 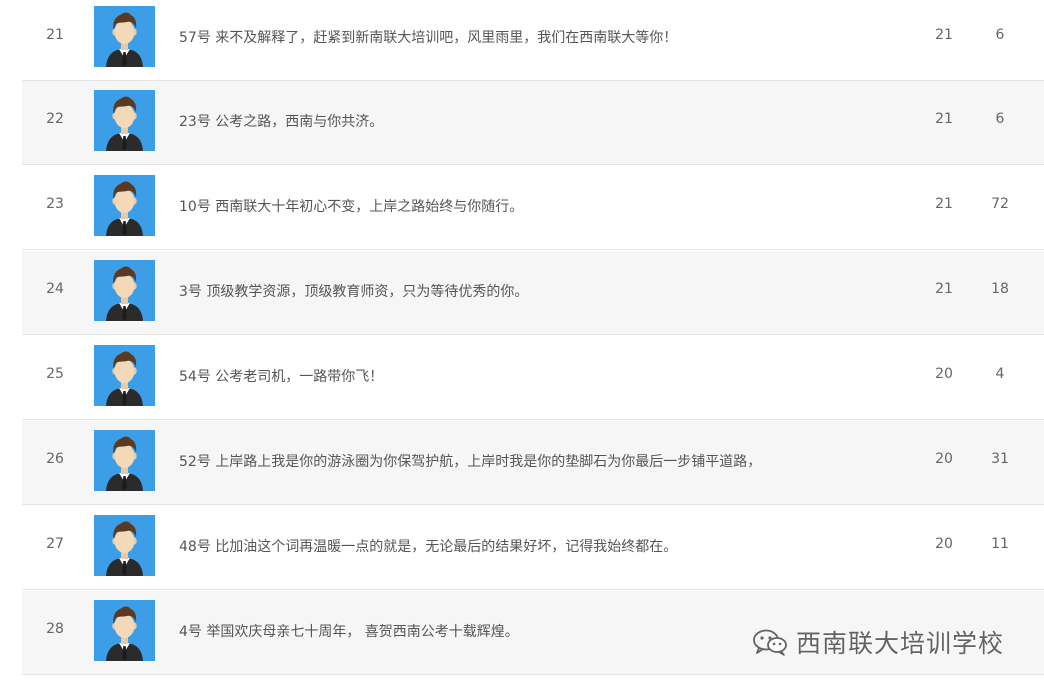 What do you see at coordinates (55, 544) in the screenshot?
I see `rank-number: 27` at bounding box center [55, 544].